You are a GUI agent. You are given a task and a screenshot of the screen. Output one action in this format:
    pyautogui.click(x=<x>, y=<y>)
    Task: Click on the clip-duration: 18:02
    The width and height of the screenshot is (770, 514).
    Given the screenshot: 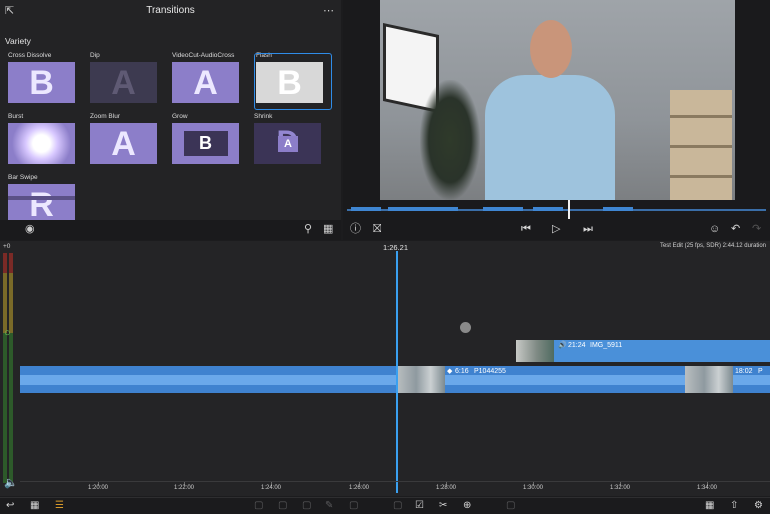 What is the action you would take?
    pyautogui.click(x=744, y=371)
    